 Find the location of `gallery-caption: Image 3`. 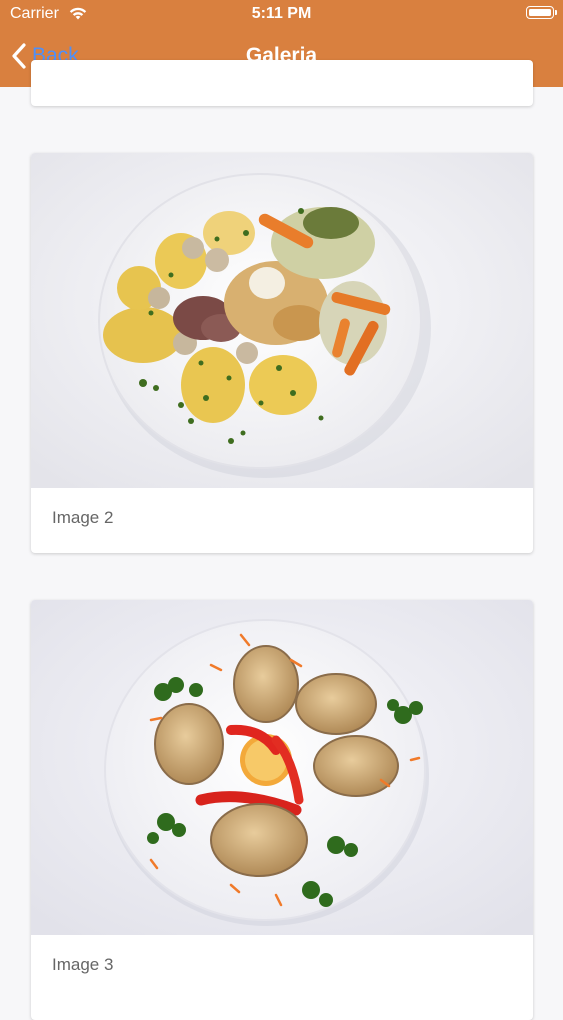

gallery-caption: Image 3 is located at coordinates (83, 964).